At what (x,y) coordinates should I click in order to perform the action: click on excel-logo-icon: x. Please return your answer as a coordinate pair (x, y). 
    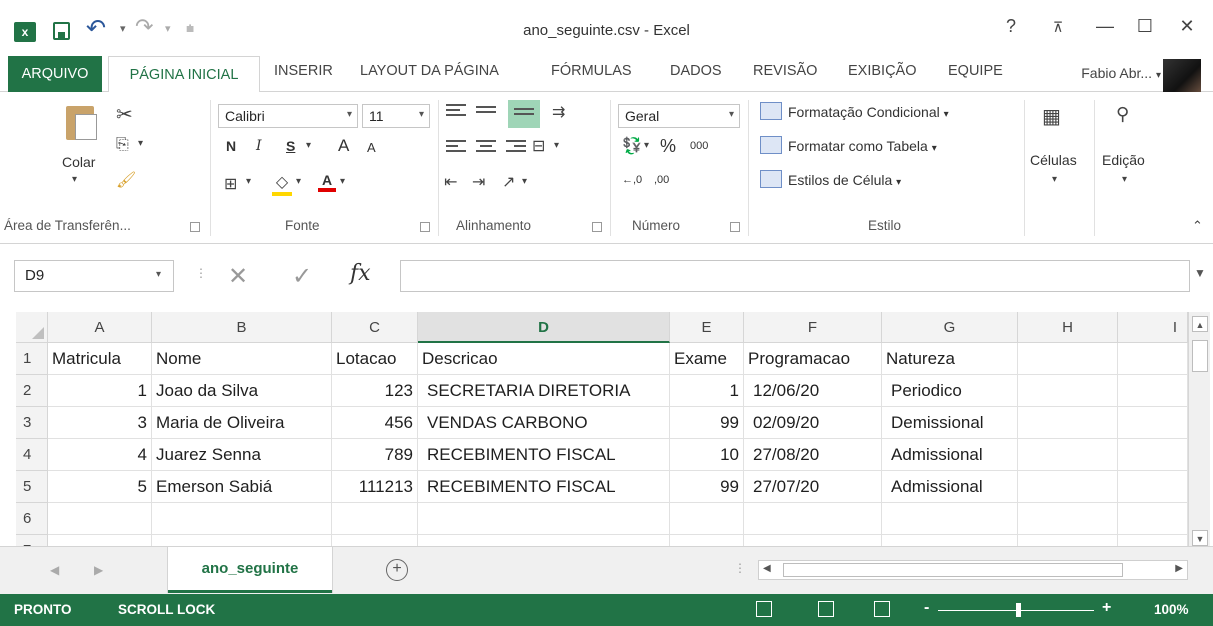
    Looking at the image, I should click on (25, 32).